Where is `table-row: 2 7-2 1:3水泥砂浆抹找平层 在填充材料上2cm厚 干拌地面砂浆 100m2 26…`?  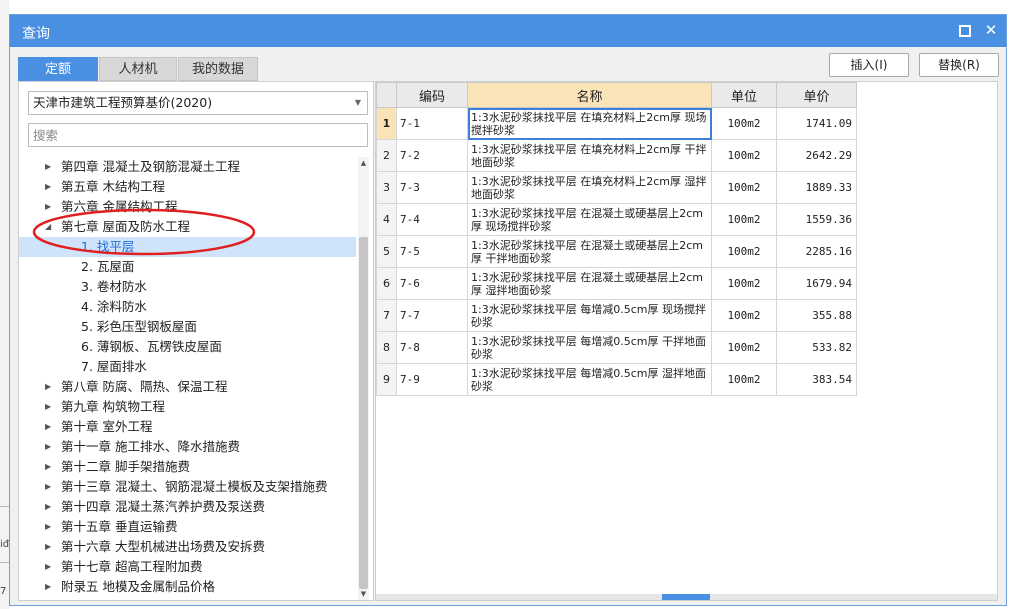 table-row: 2 7-2 1:3水泥砂浆抹找平层 在填充材料上2cm厚 干拌地面砂浆 100m2 26… is located at coordinates (616, 155).